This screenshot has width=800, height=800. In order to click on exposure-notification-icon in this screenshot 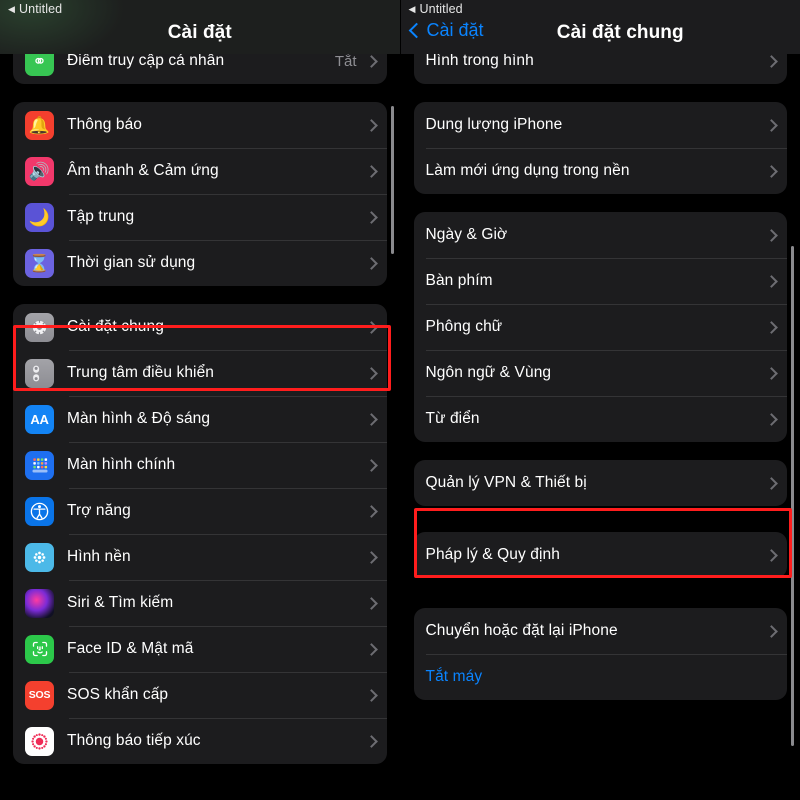, I will do `click(39, 741)`.